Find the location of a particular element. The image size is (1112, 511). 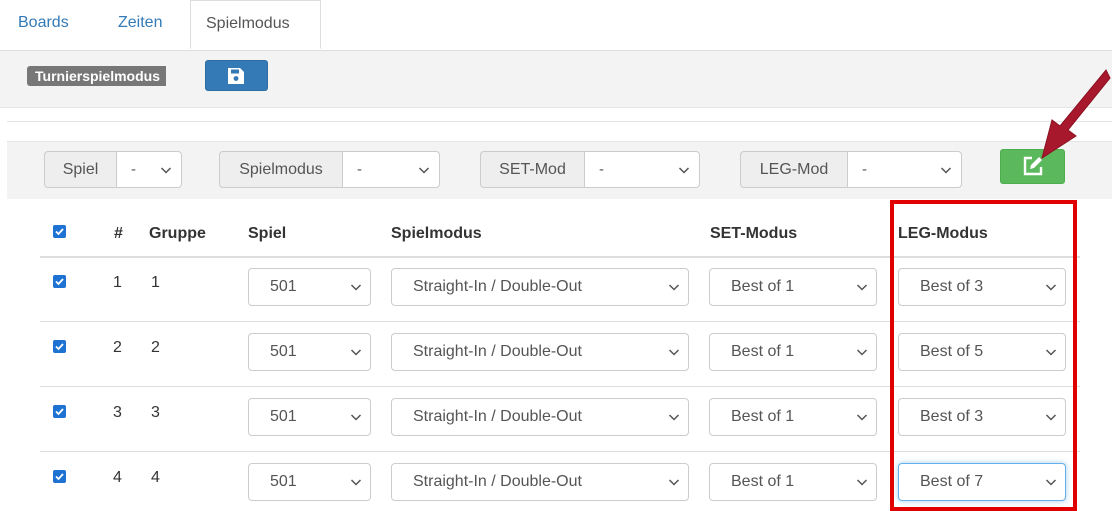

row-number: 2 is located at coordinates (117, 347).